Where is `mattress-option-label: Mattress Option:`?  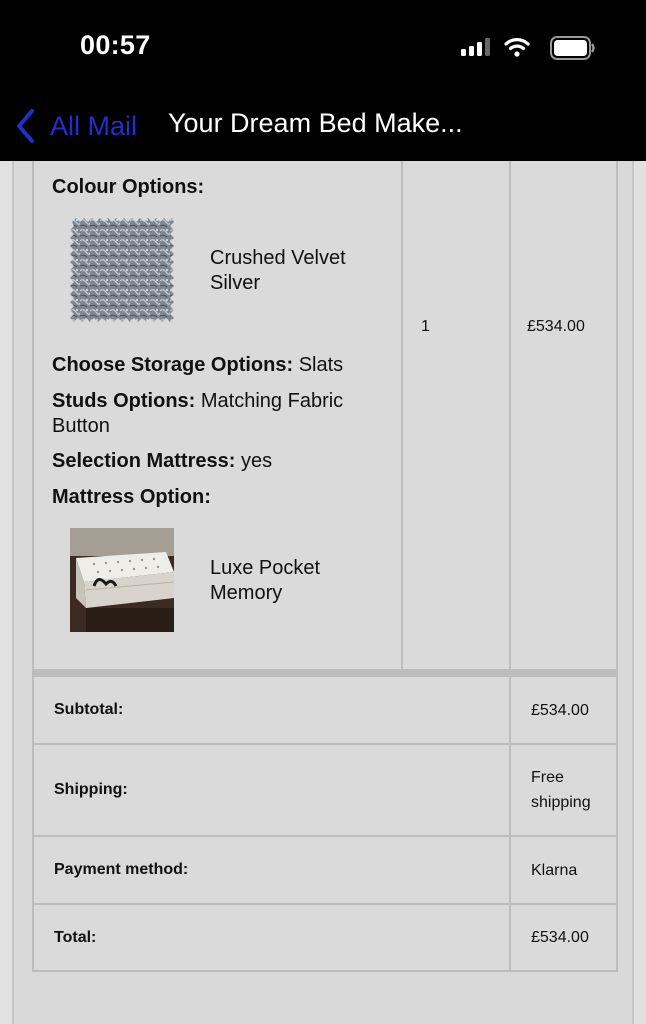
mattress-option-label: Mattress Option: is located at coordinates (131, 497).